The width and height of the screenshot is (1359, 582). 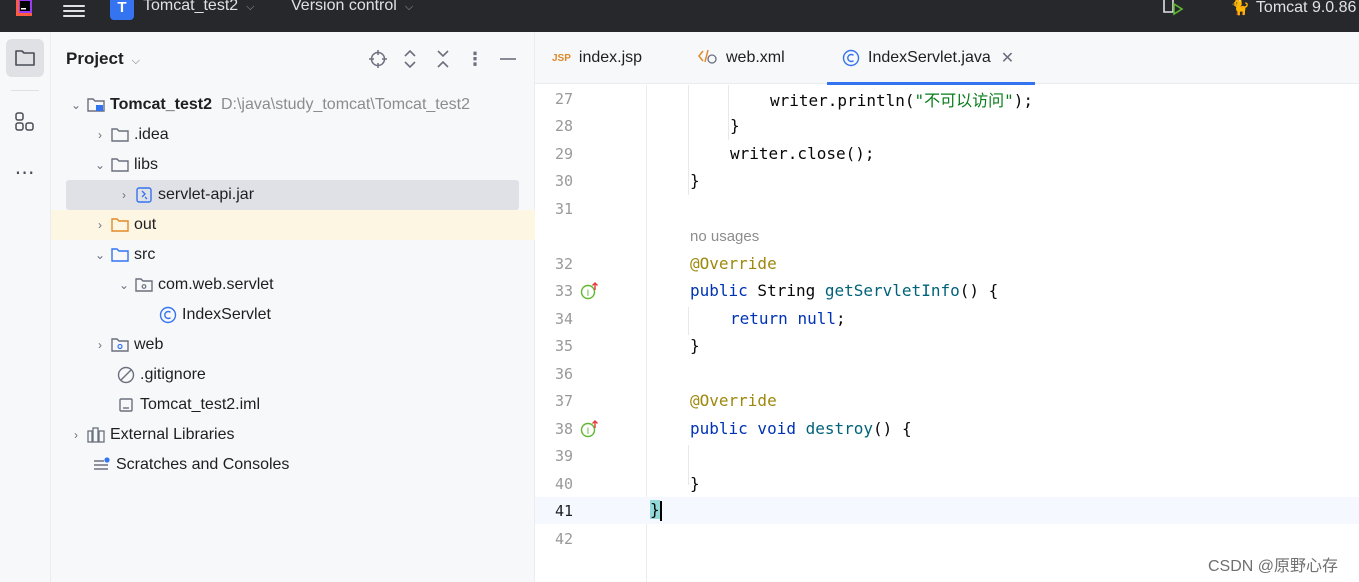 I want to click on select-opened-file-icon, so click(x=378, y=59).